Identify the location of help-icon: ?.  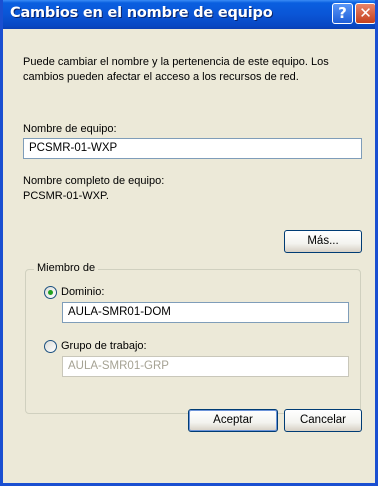
(342, 13).